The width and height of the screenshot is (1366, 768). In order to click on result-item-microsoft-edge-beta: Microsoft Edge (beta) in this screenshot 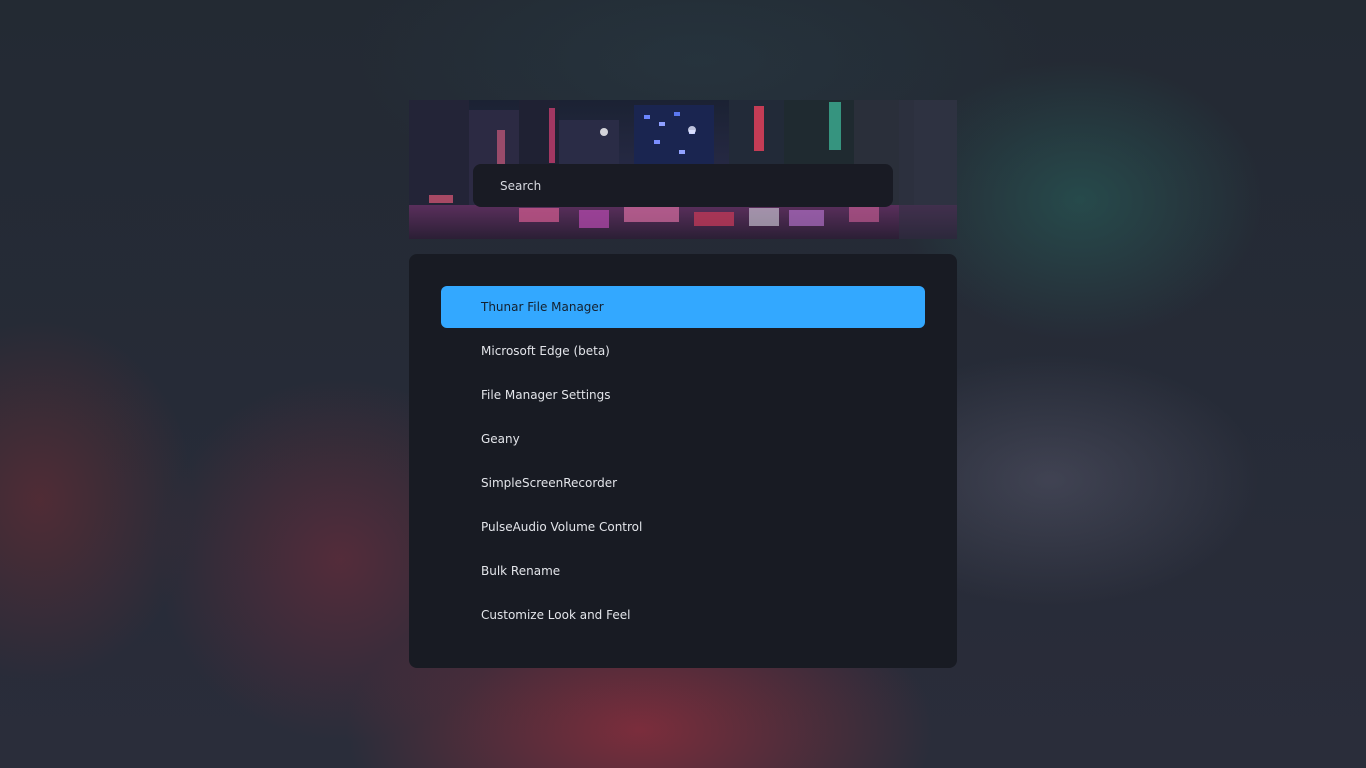, I will do `click(683, 351)`.